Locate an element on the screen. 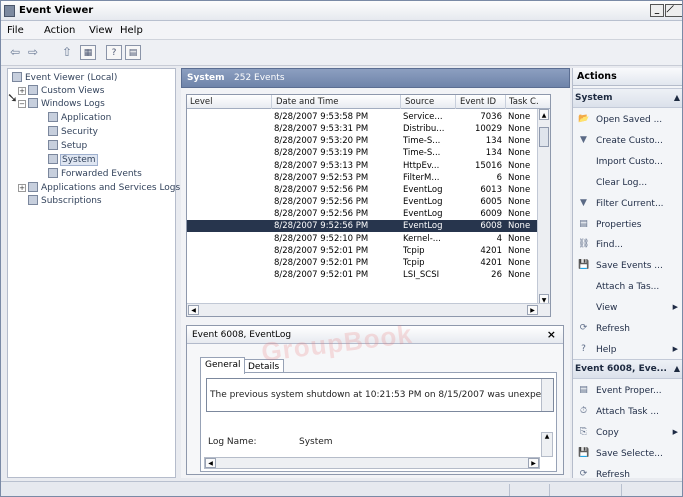 The image size is (683, 497). tab-details: Details is located at coordinates (264, 366).